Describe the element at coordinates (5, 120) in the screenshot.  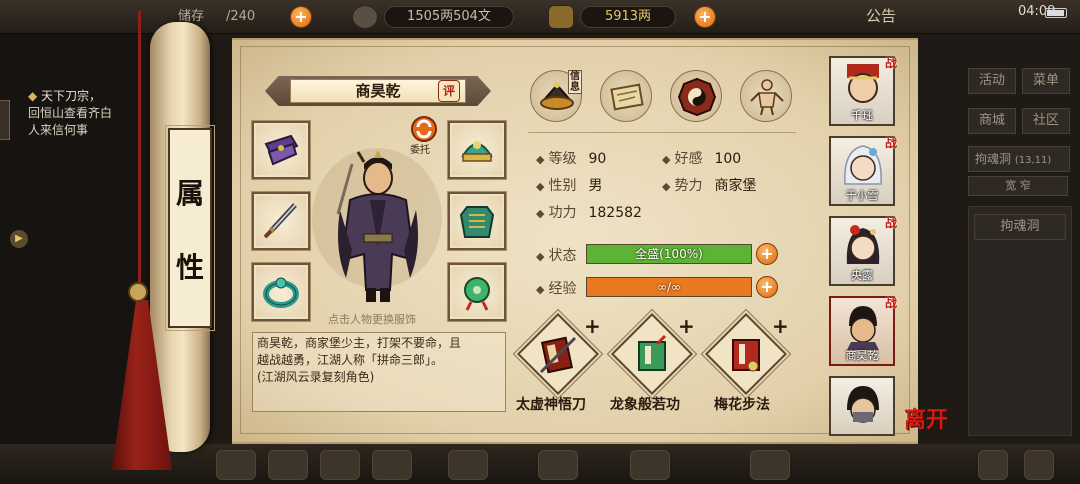
I see `left-collapse-tab` at that location.